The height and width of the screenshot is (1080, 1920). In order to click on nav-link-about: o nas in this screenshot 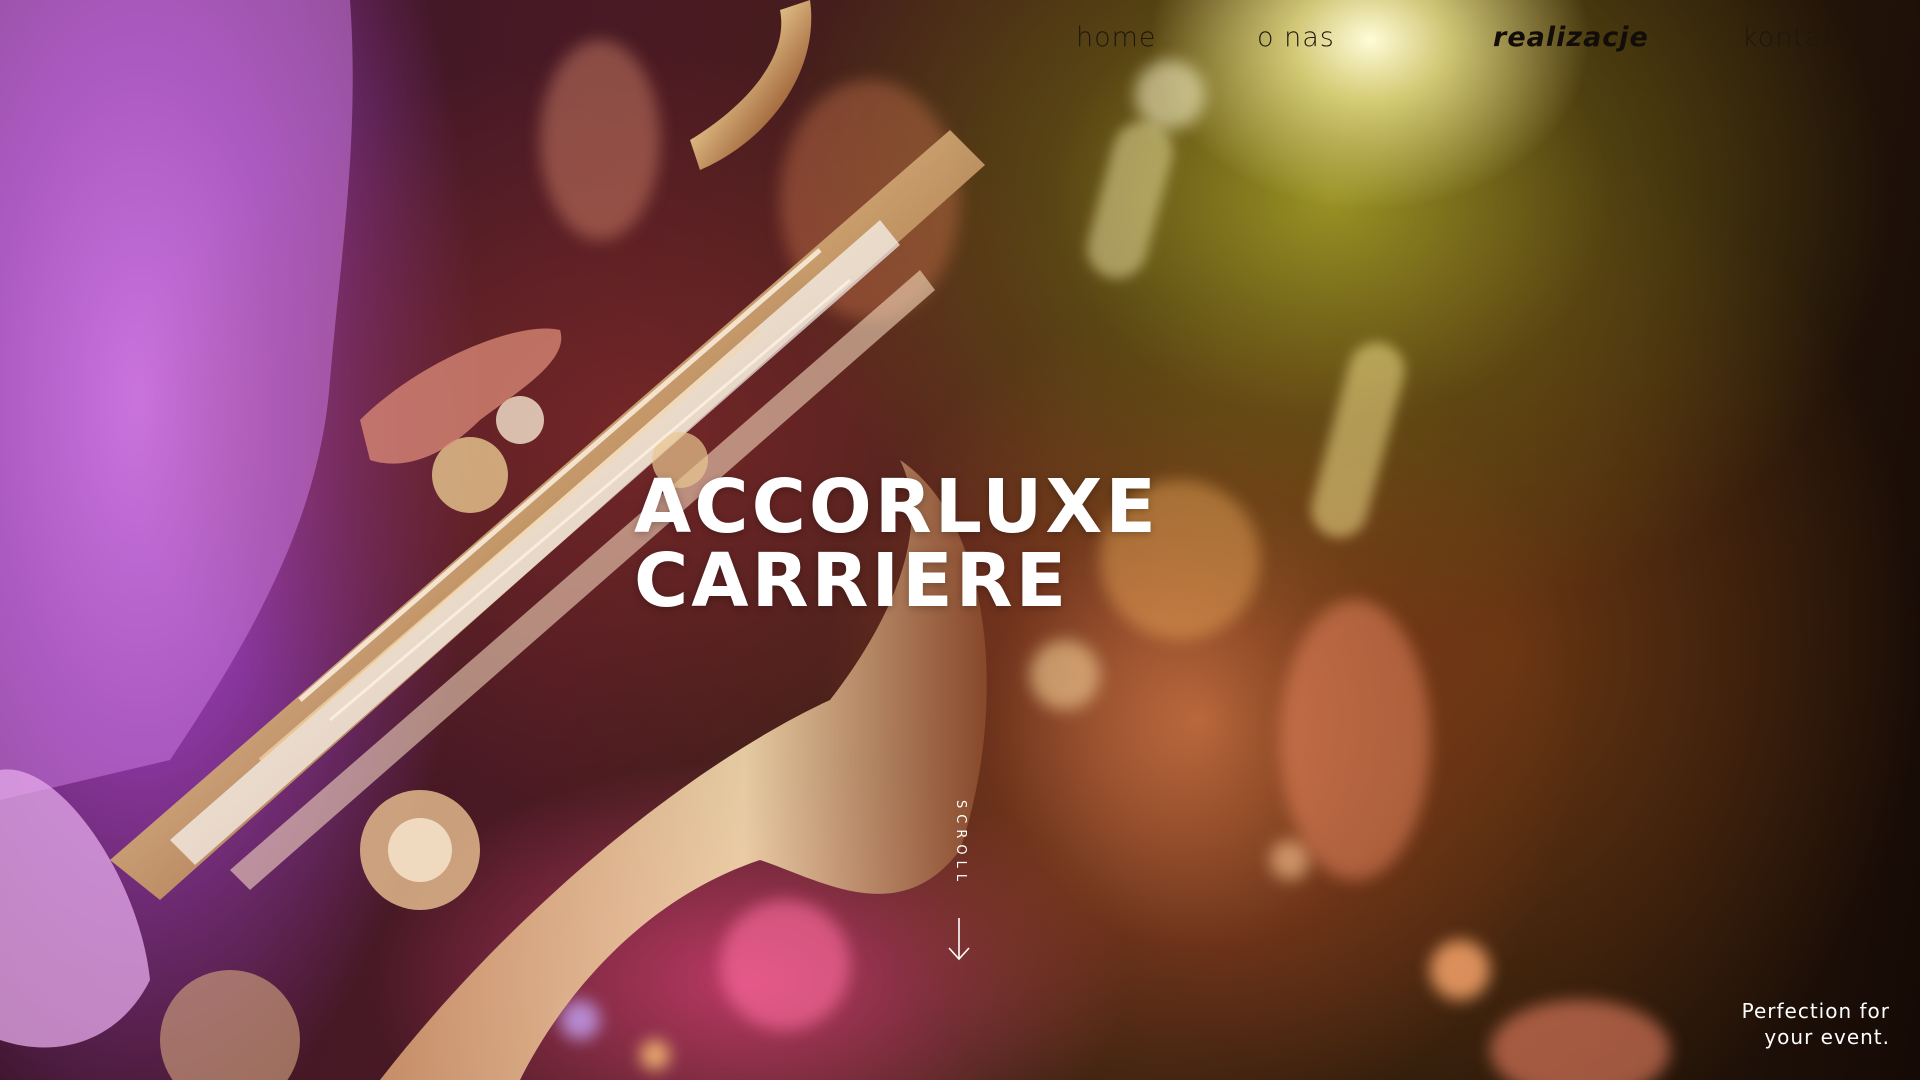, I will do `click(1296, 37)`.